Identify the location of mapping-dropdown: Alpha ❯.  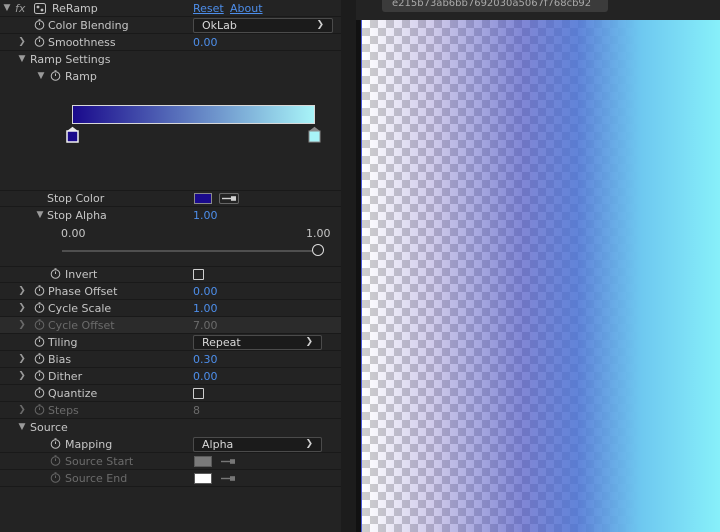
(257, 444).